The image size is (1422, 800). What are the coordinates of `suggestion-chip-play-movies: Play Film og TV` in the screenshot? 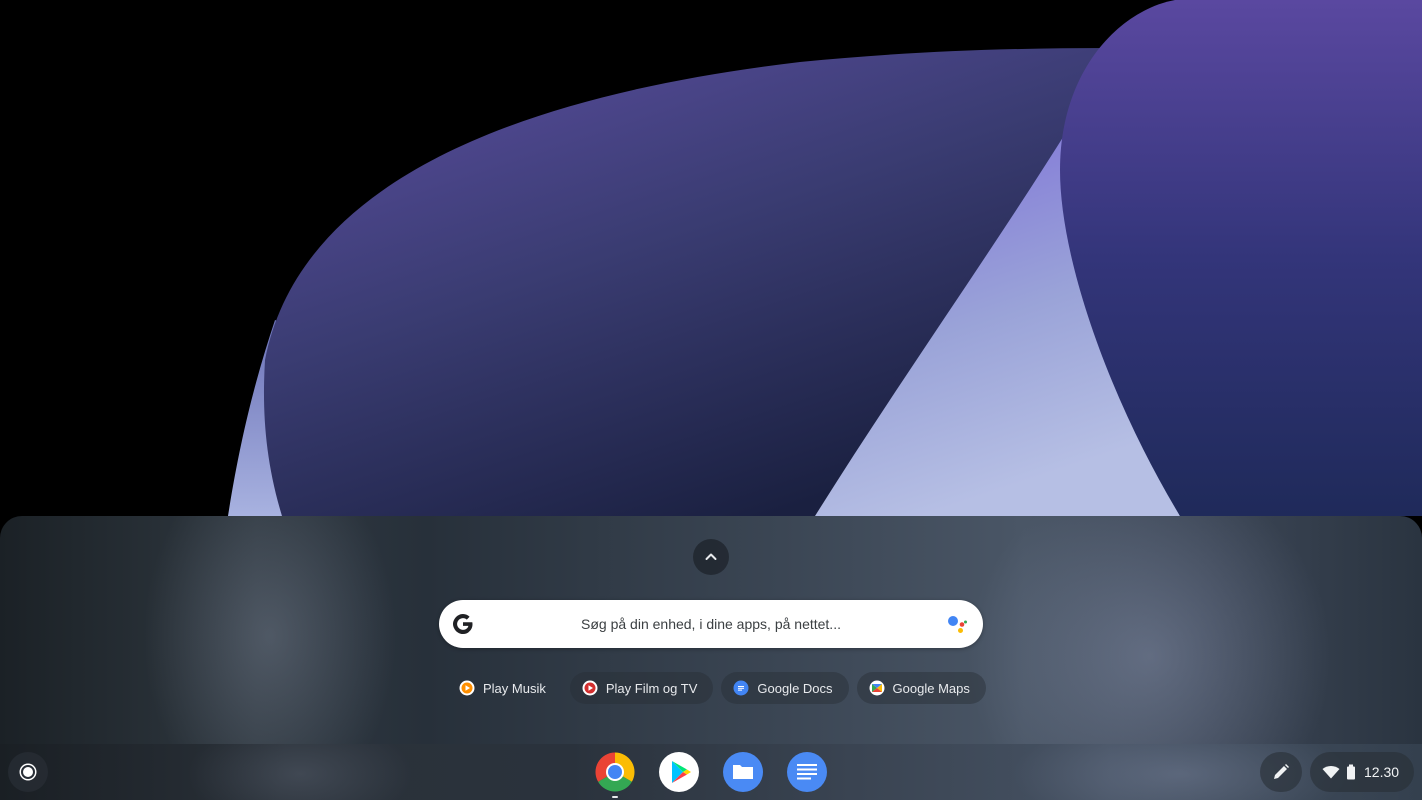 It's located at (641, 688).